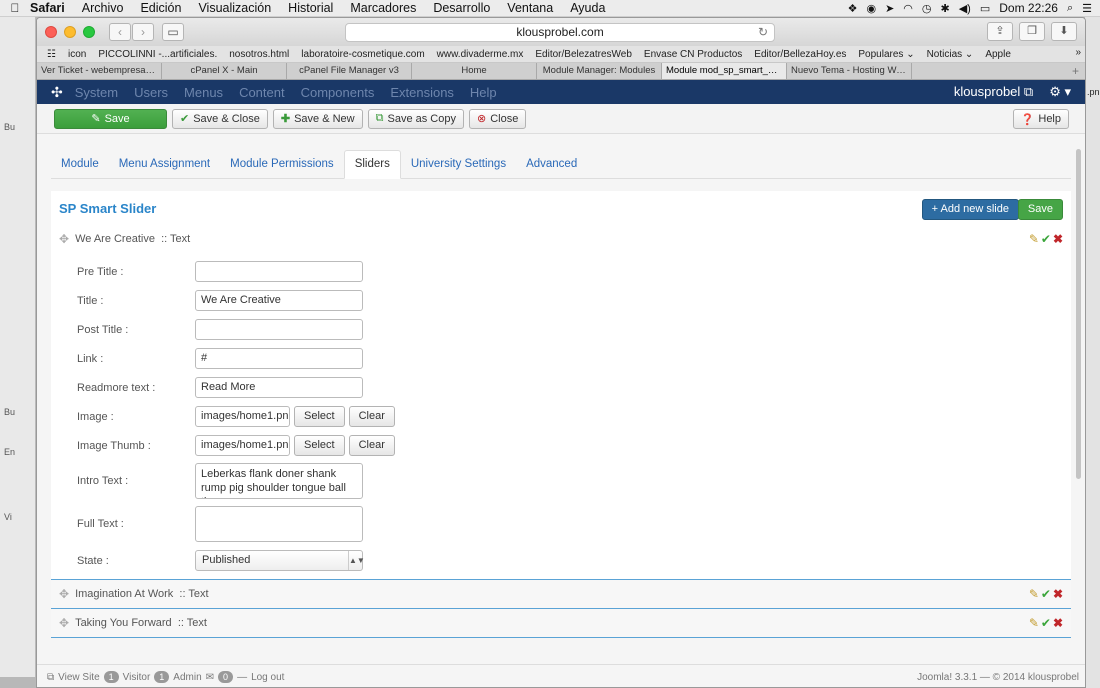  What do you see at coordinates (1040, 119) in the screenshot?
I see `help-button: ❓ Help` at bounding box center [1040, 119].